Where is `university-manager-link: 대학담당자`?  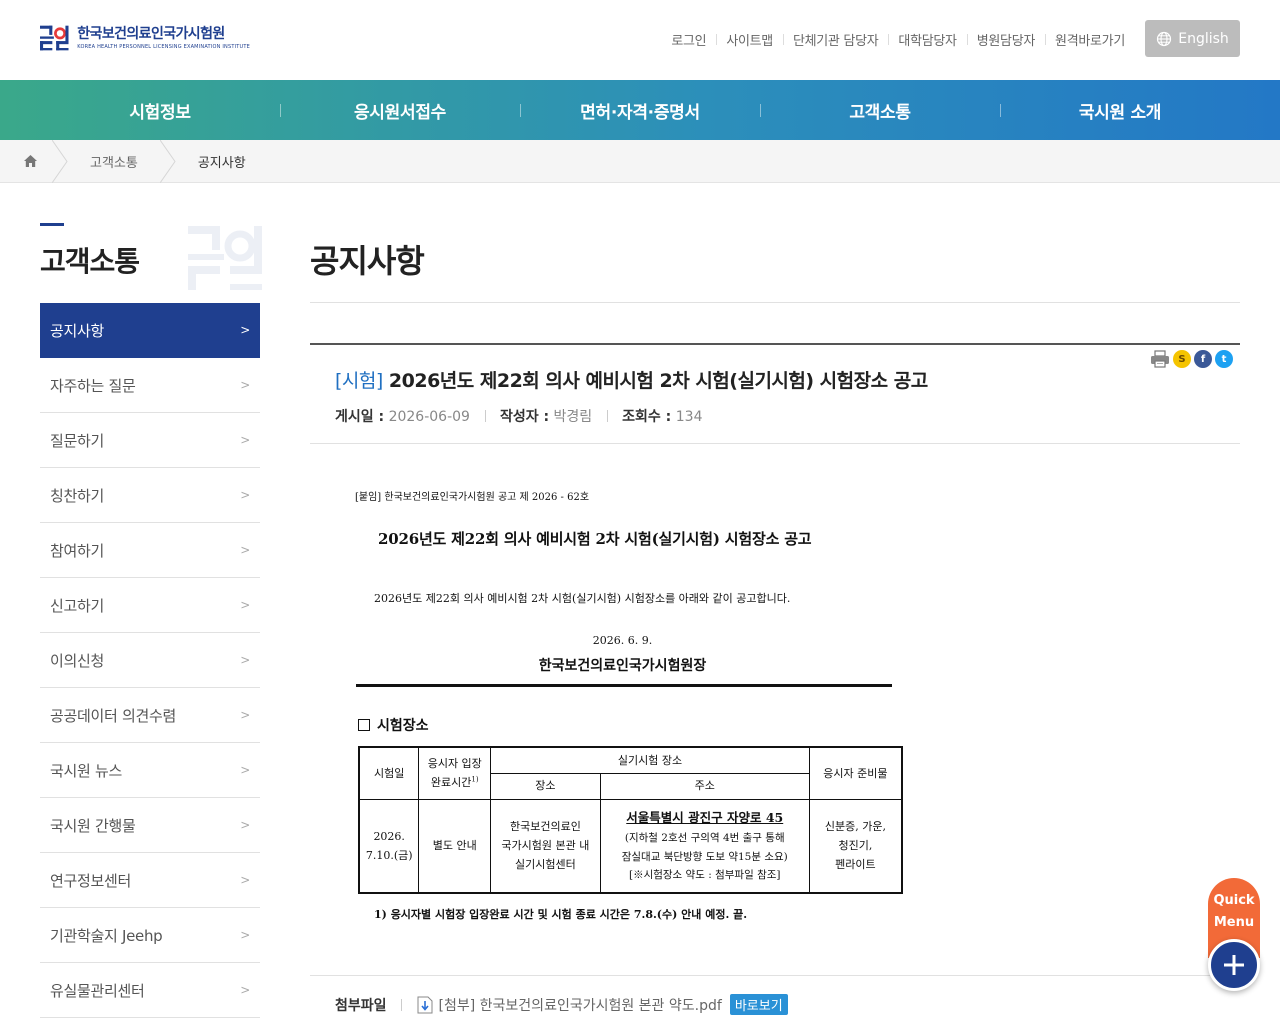 university-manager-link: 대학담당자 is located at coordinates (927, 39).